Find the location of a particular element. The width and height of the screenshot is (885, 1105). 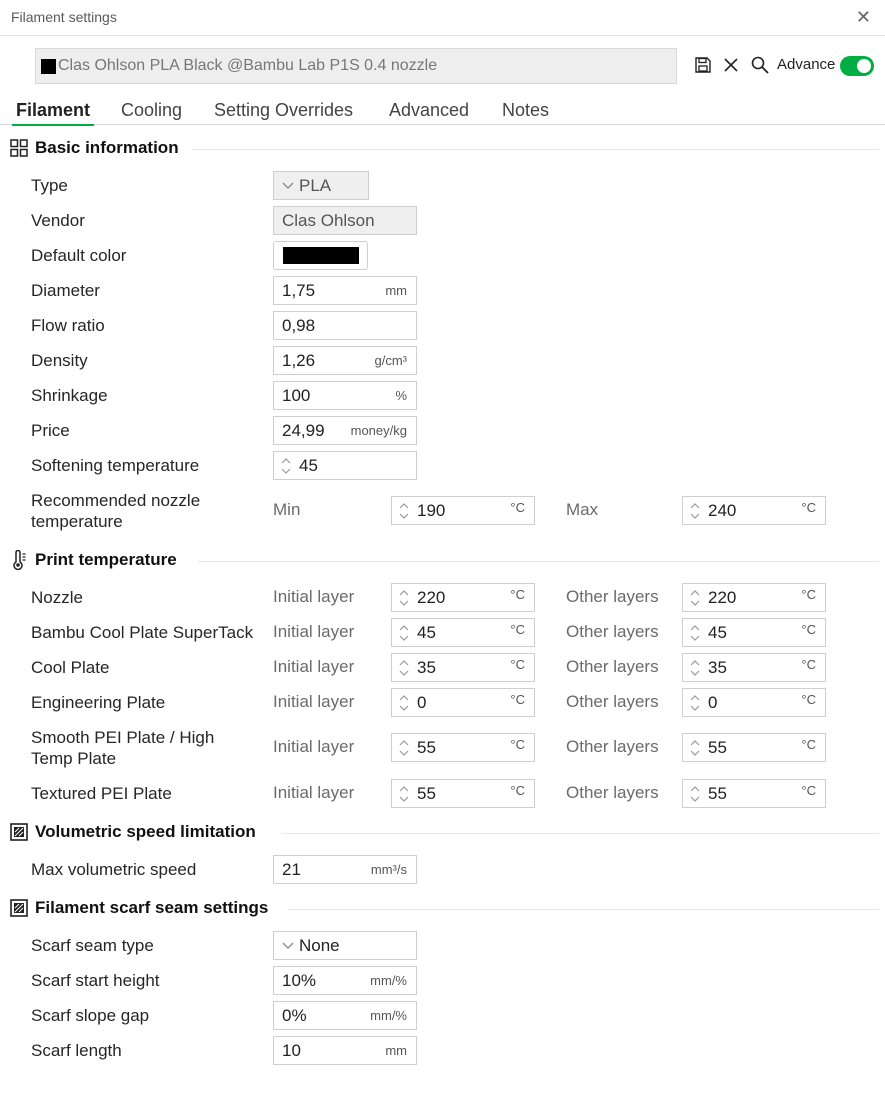

window-title: Filament settings is located at coordinates (64, 17).